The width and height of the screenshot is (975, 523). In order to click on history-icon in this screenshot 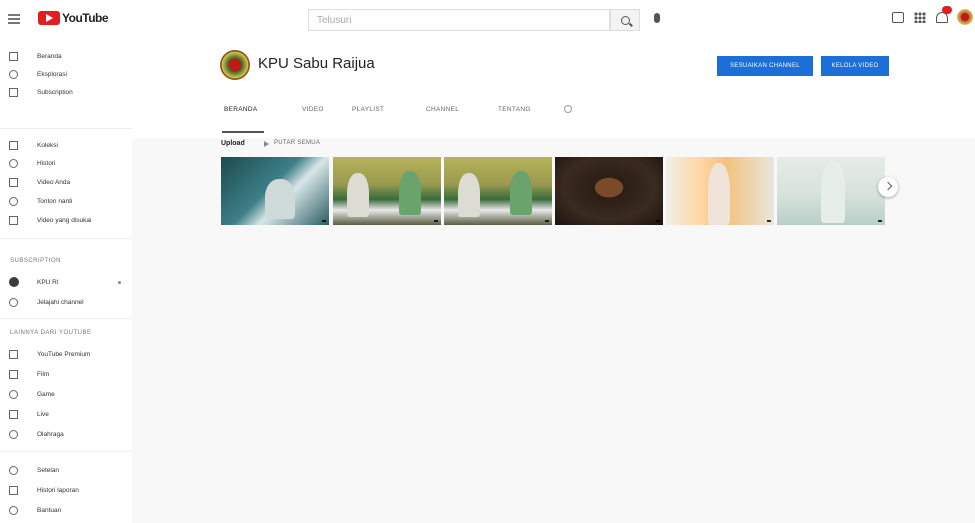, I will do `click(13, 163)`.